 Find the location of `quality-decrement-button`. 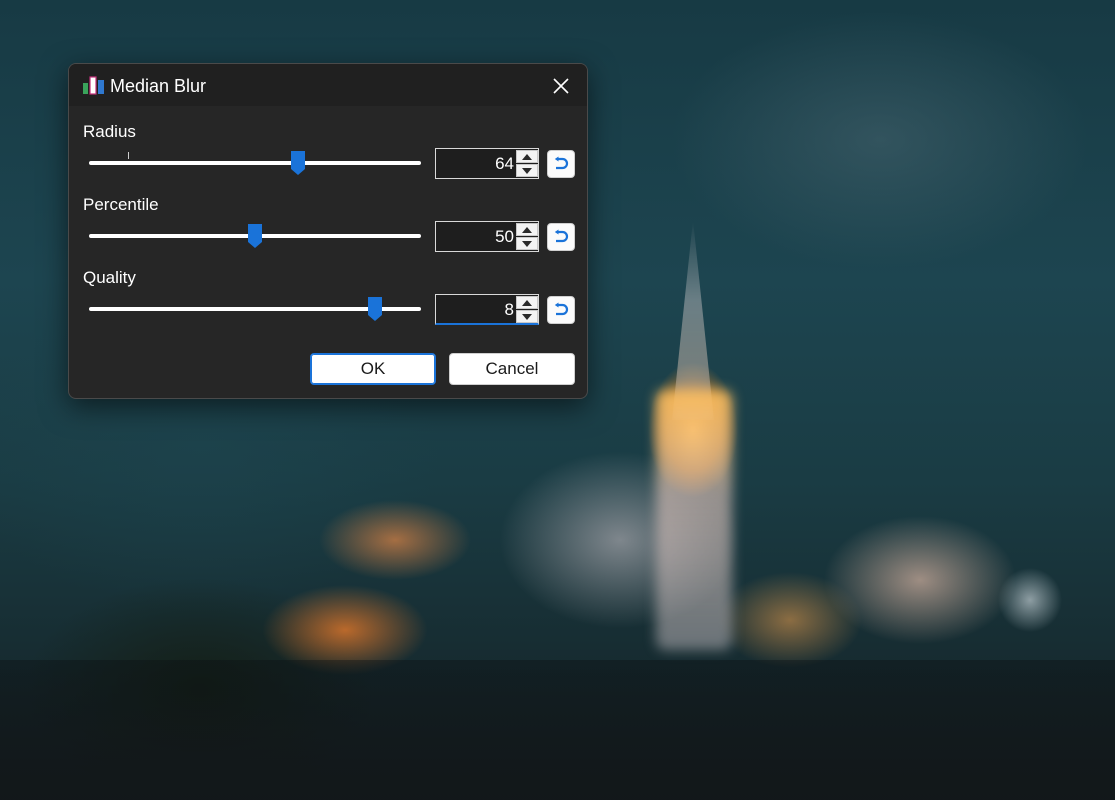

quality-decrement-button is located at coordinates (527, 316).